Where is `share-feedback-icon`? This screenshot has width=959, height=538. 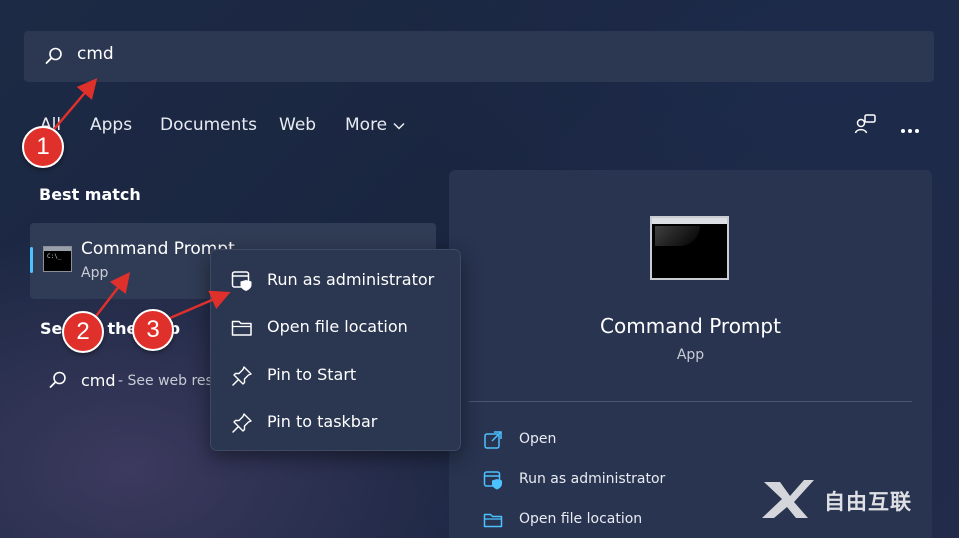
share-feedback-icon is located at coordinates (865, 126).